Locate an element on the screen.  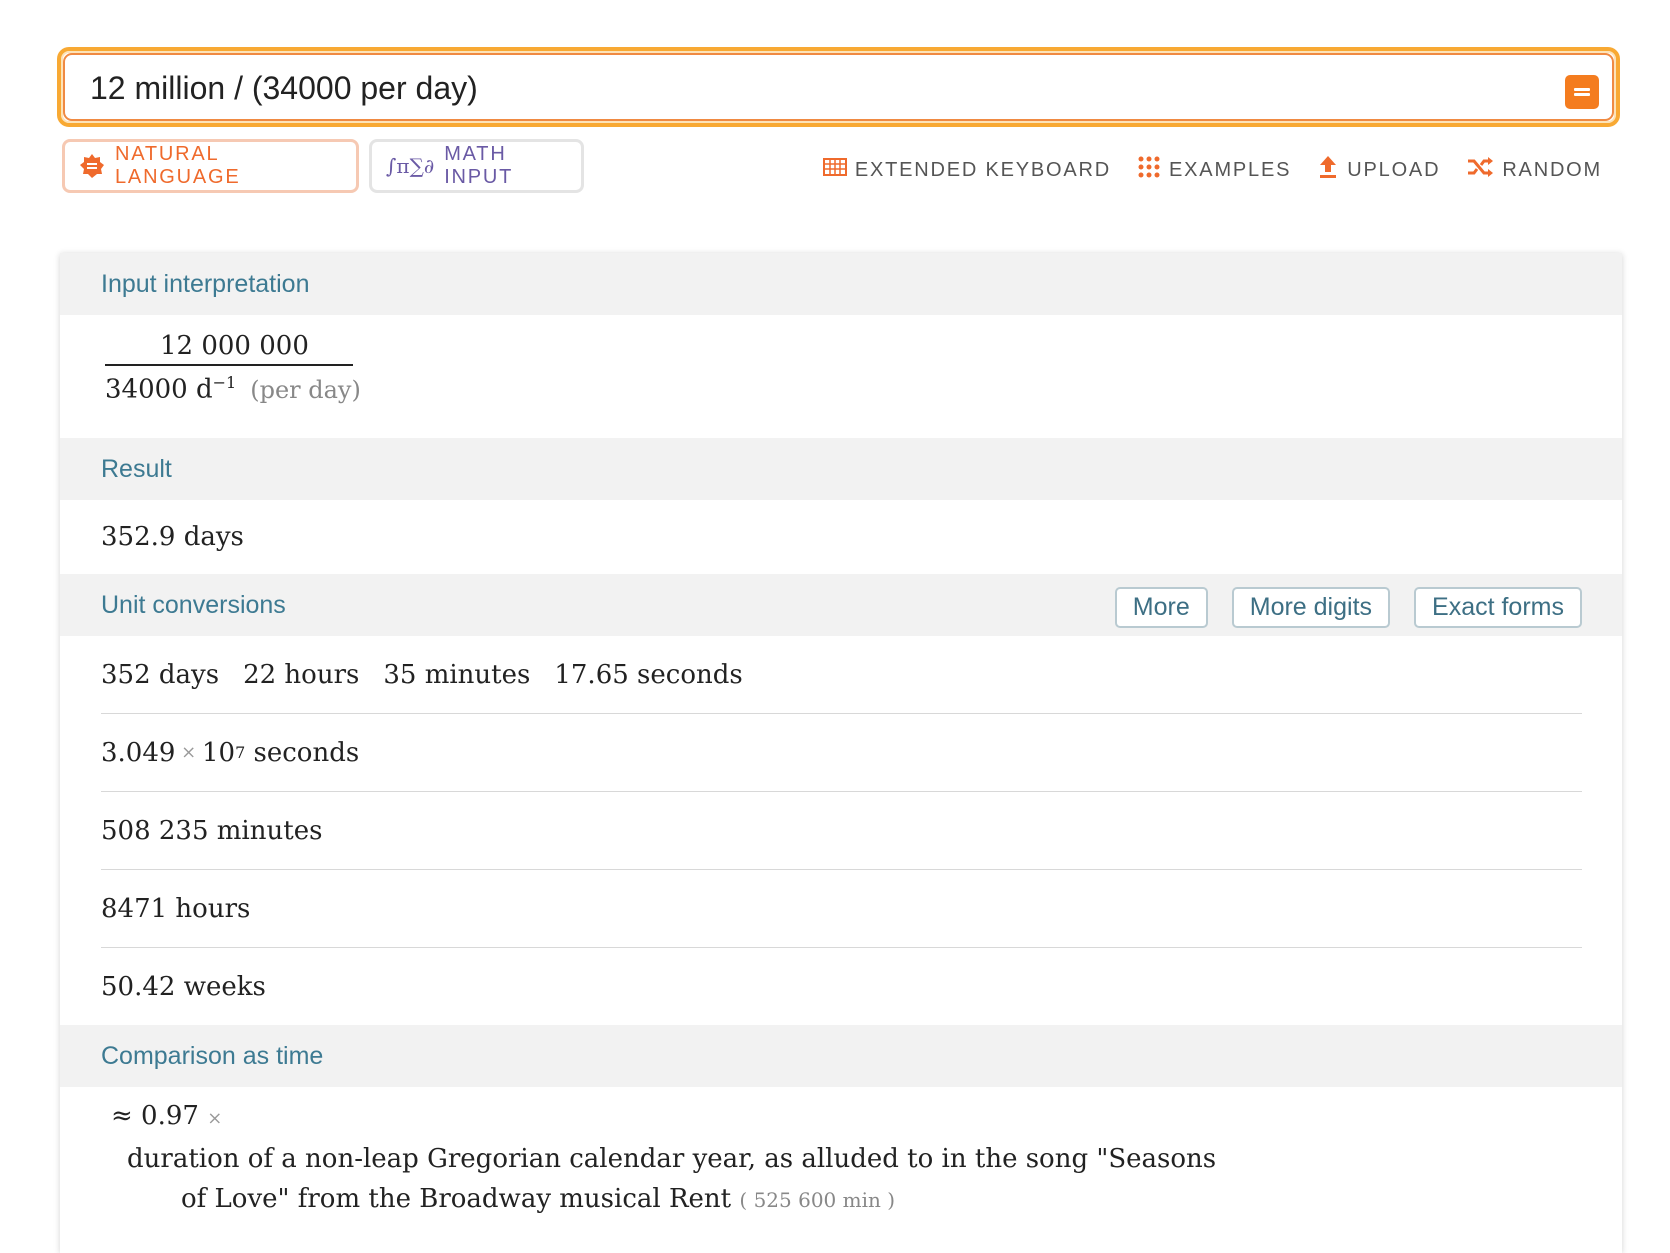
pod-title-unit-conversions: Unit conversions is located at coordinates (193, 604).